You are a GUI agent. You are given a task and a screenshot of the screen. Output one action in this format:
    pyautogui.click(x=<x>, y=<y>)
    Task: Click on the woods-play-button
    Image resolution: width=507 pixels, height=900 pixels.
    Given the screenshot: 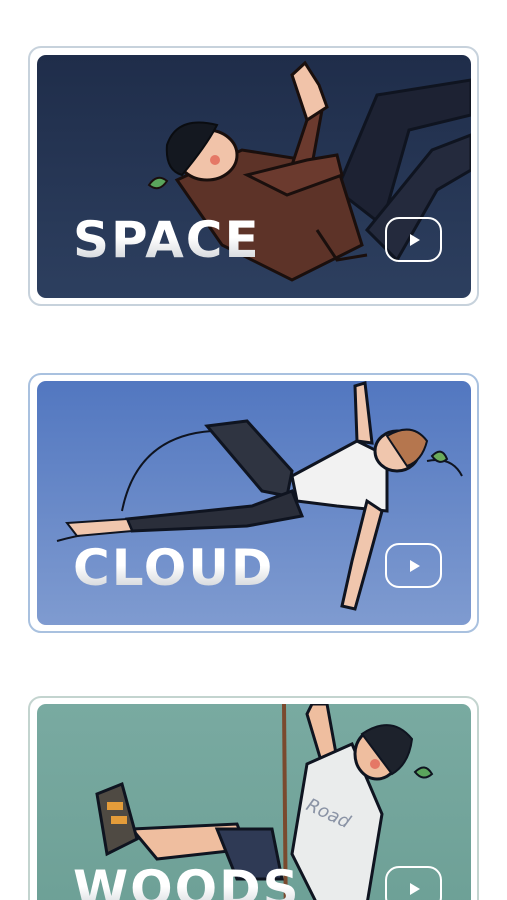 What is the action you would take?
    pyautogui.click(x=413, y=883)
    